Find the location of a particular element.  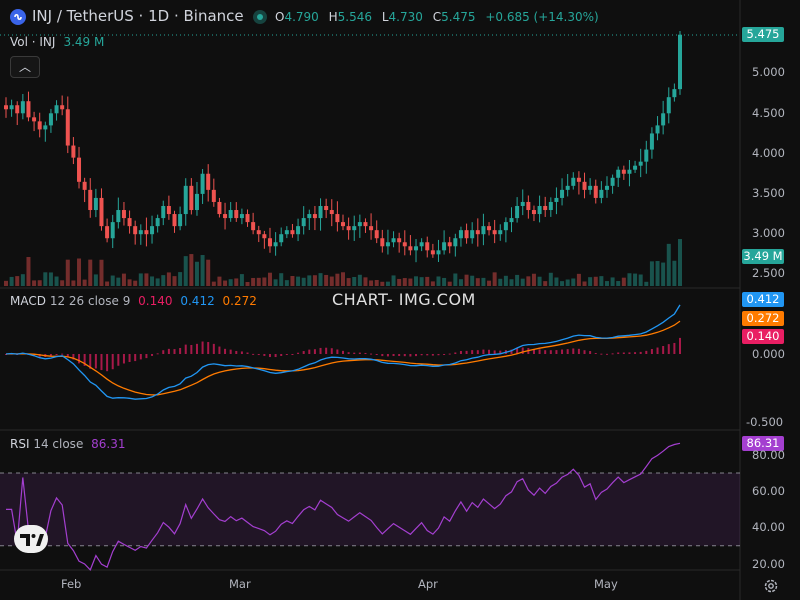

collapse-legend-button: ︿ is located at coordinates (25, 67).